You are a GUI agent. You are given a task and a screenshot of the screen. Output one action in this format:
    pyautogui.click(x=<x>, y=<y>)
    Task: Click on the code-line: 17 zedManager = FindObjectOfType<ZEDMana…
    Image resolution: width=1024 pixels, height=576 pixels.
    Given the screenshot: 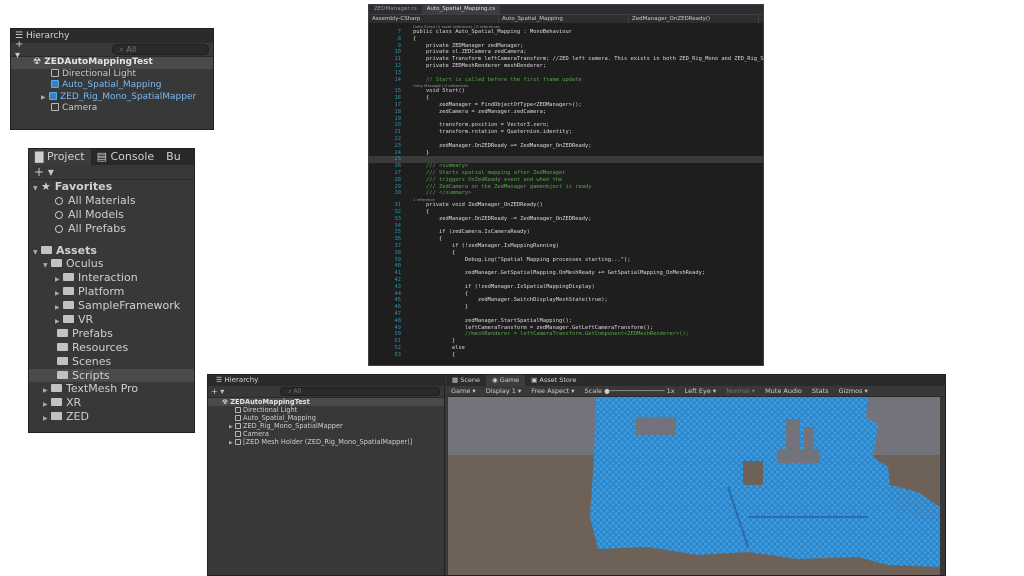 What is the action you would take?
    pyautogui.click(x=566, y=105)
    